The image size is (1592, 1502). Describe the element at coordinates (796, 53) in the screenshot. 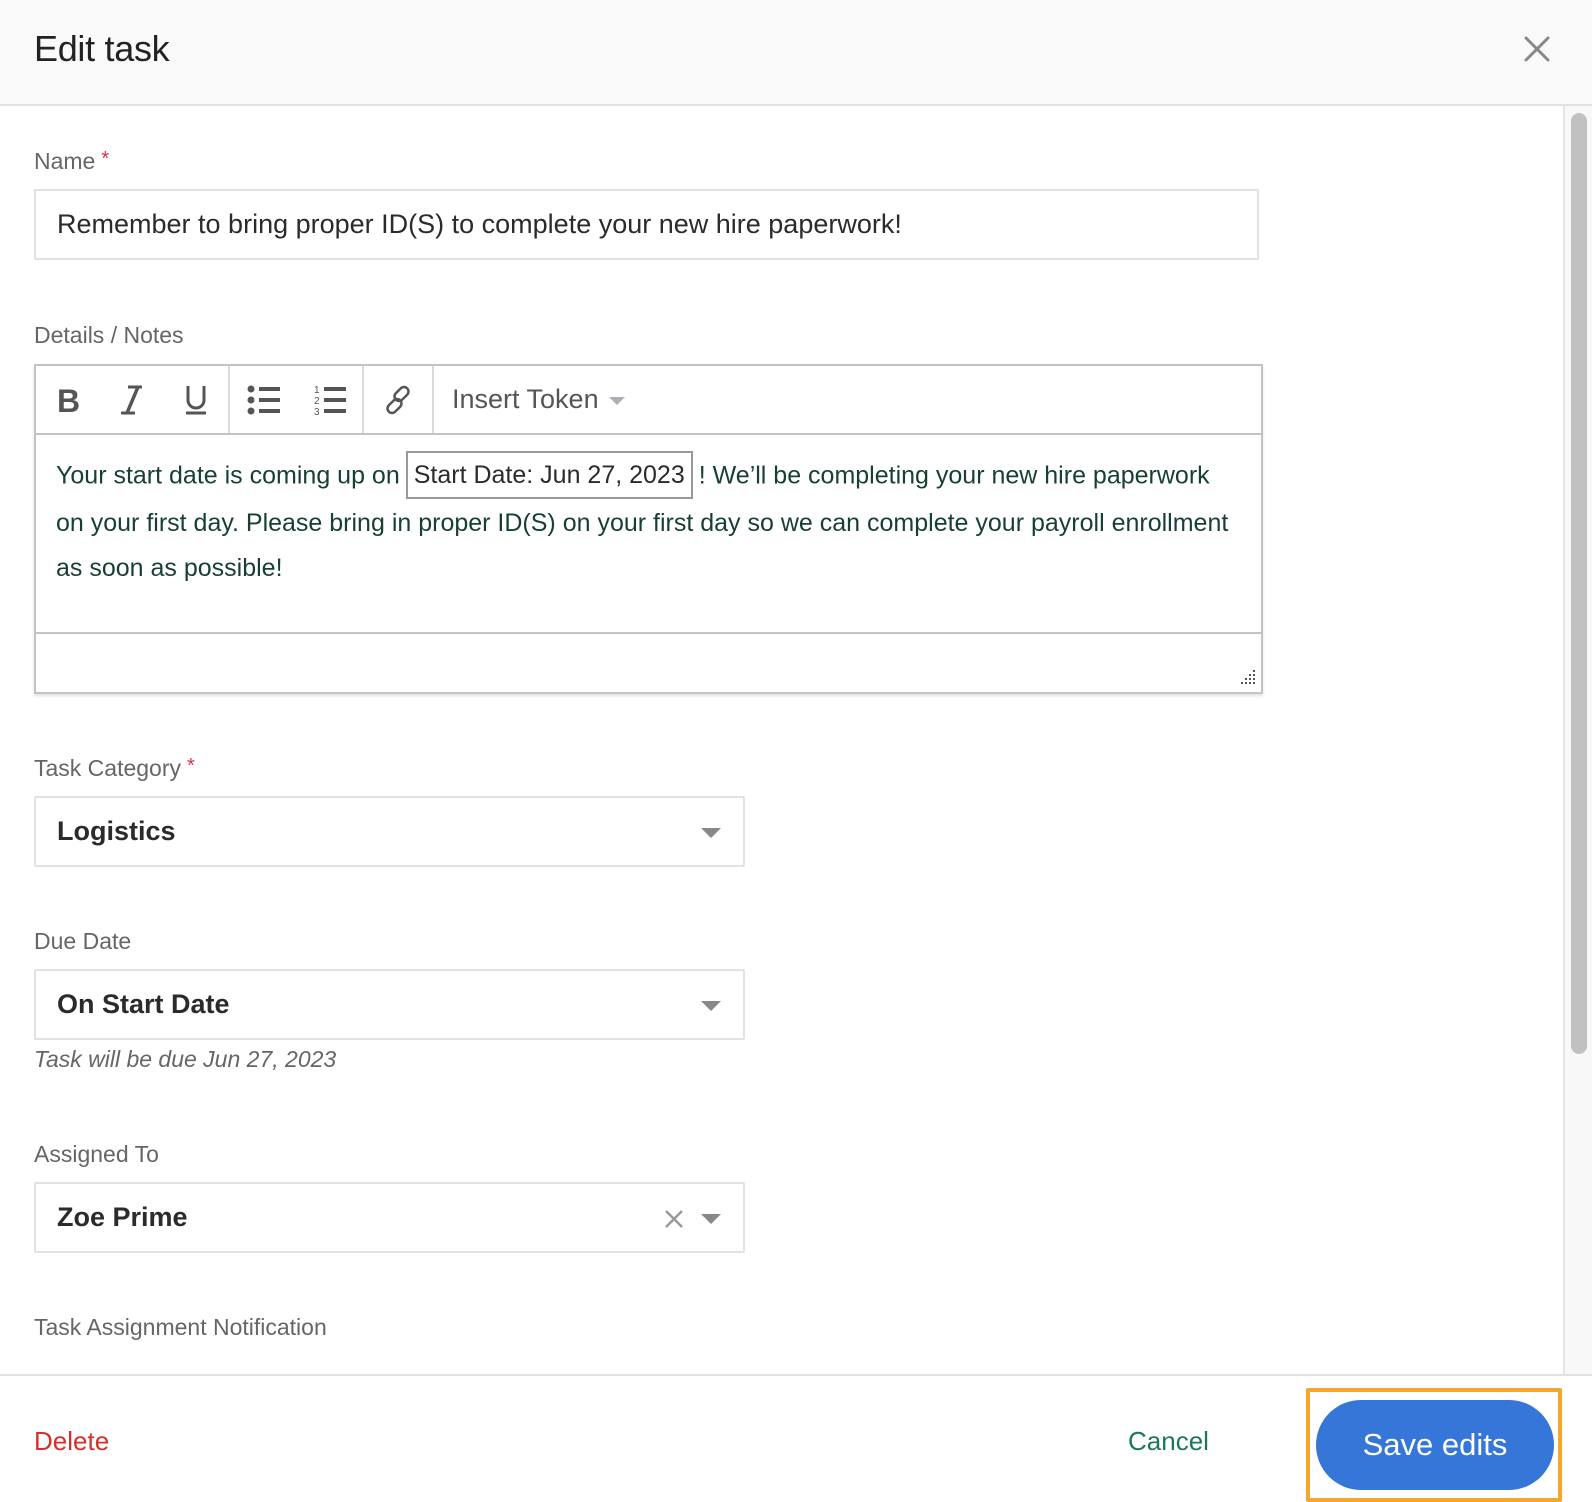

I see `dialog-header: Edit task` at that location.